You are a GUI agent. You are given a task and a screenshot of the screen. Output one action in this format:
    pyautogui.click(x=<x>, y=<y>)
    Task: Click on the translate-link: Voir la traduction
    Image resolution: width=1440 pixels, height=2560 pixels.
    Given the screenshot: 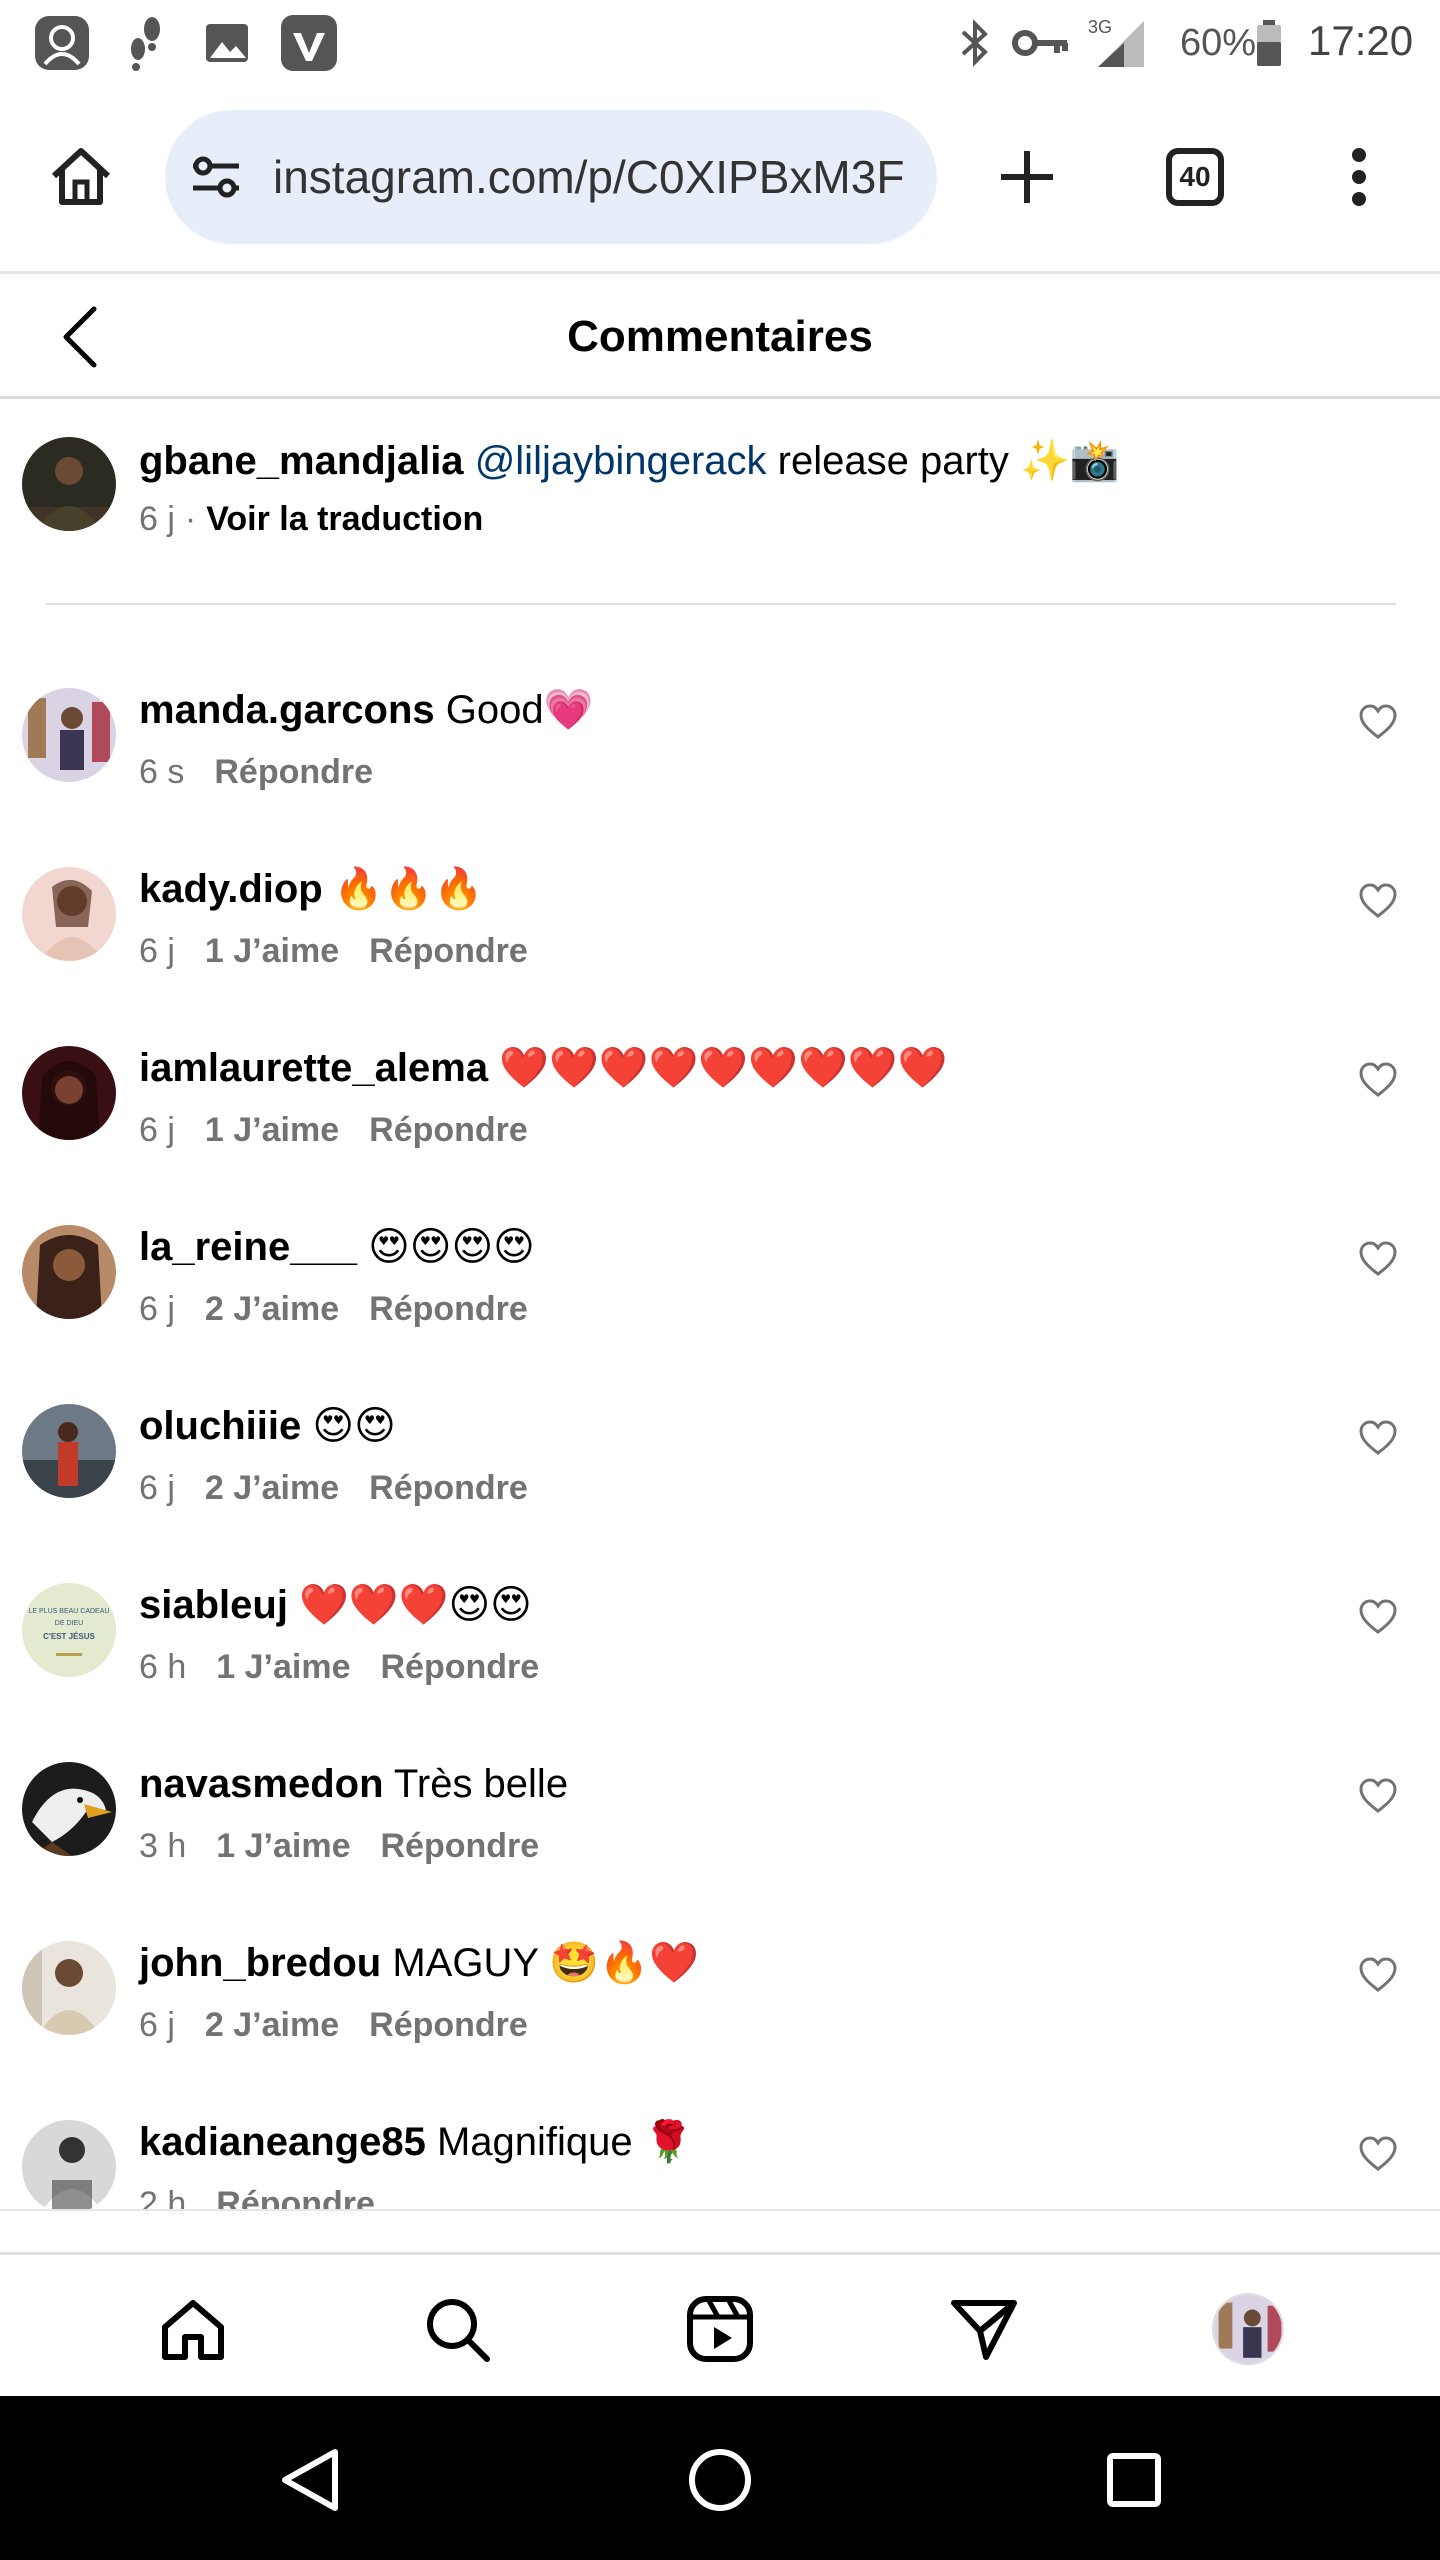 What is the action you would take?
    pyautogui.click(x=344, y=519)
    